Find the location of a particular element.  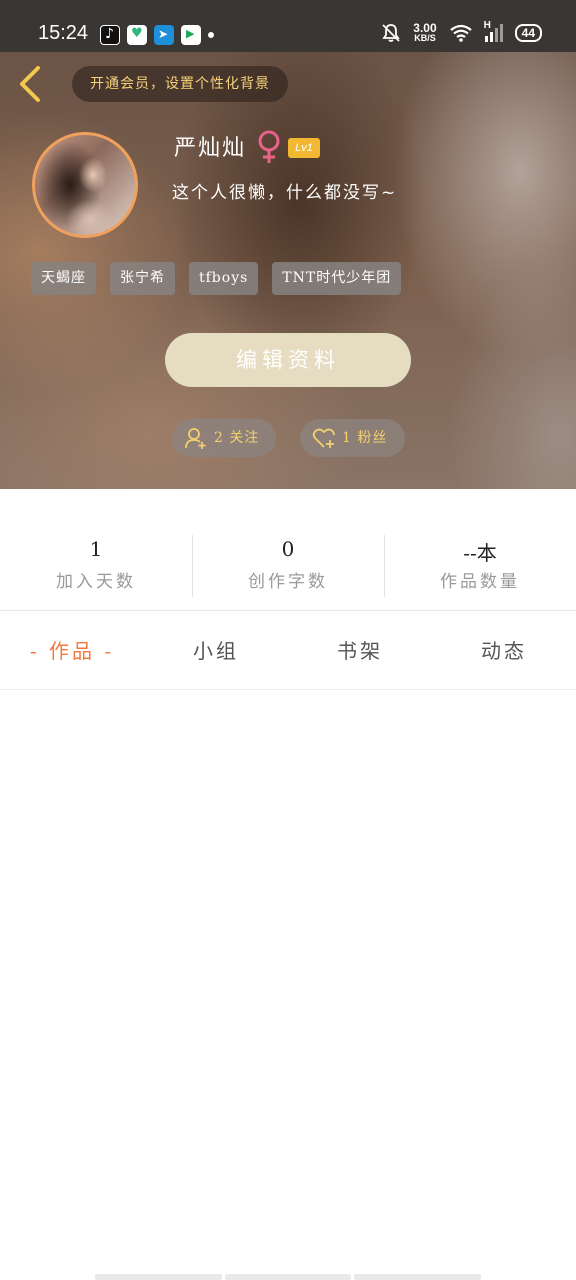

network-speed: 3.00 KB/S is located at coordinates (424, 32).